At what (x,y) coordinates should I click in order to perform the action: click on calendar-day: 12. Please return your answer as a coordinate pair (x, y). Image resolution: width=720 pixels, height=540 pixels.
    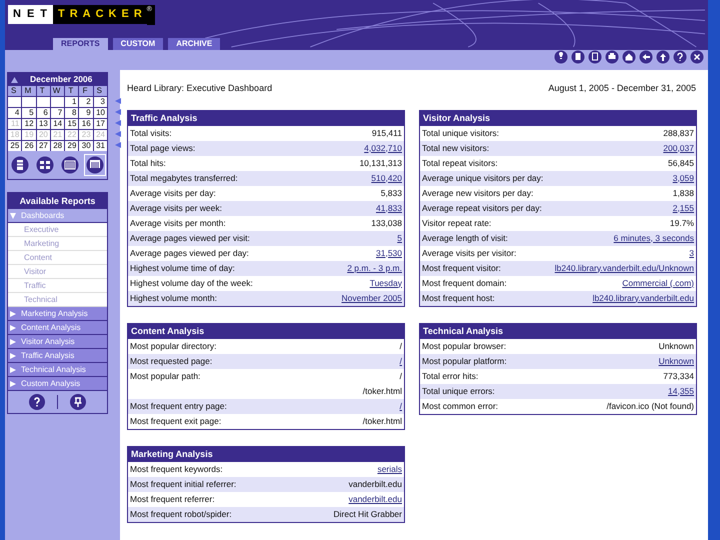
    Looking at the image, I should click on (29, 124).